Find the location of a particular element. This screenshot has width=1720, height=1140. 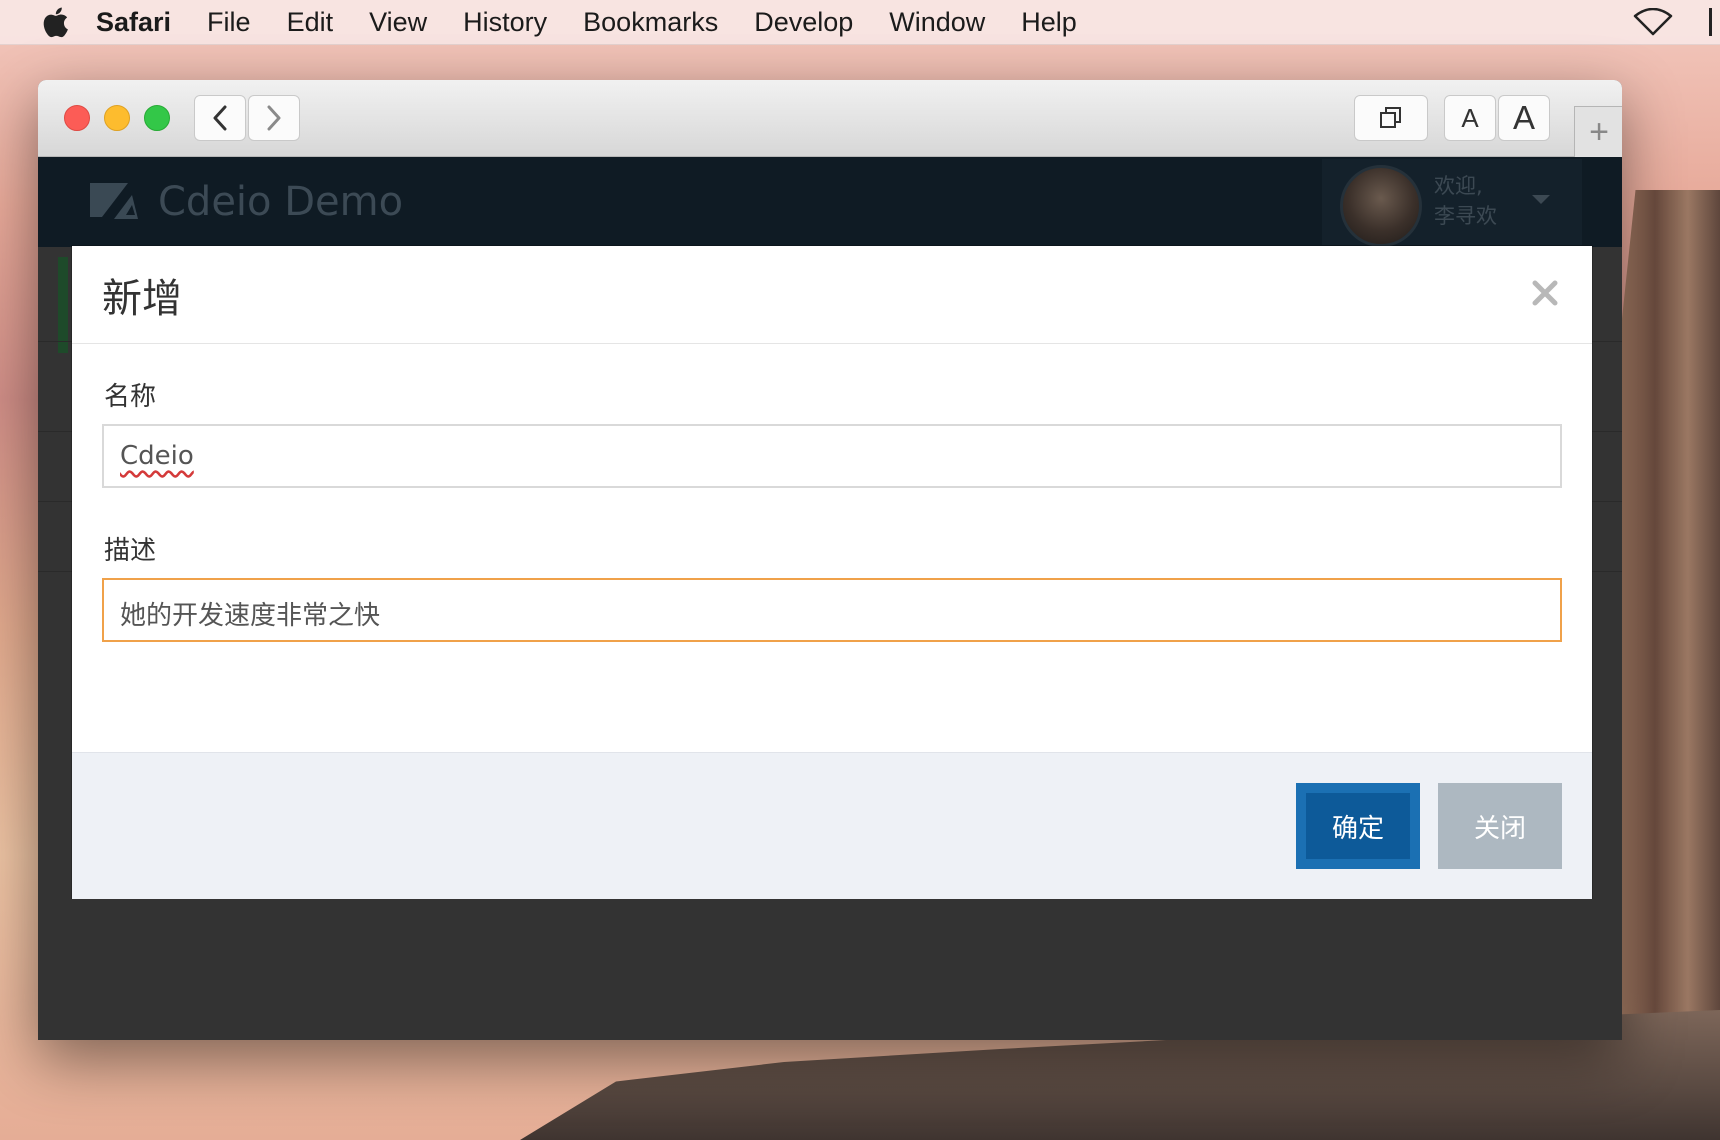

confirm-button: 确定 is located at coordinates (1358, 826).